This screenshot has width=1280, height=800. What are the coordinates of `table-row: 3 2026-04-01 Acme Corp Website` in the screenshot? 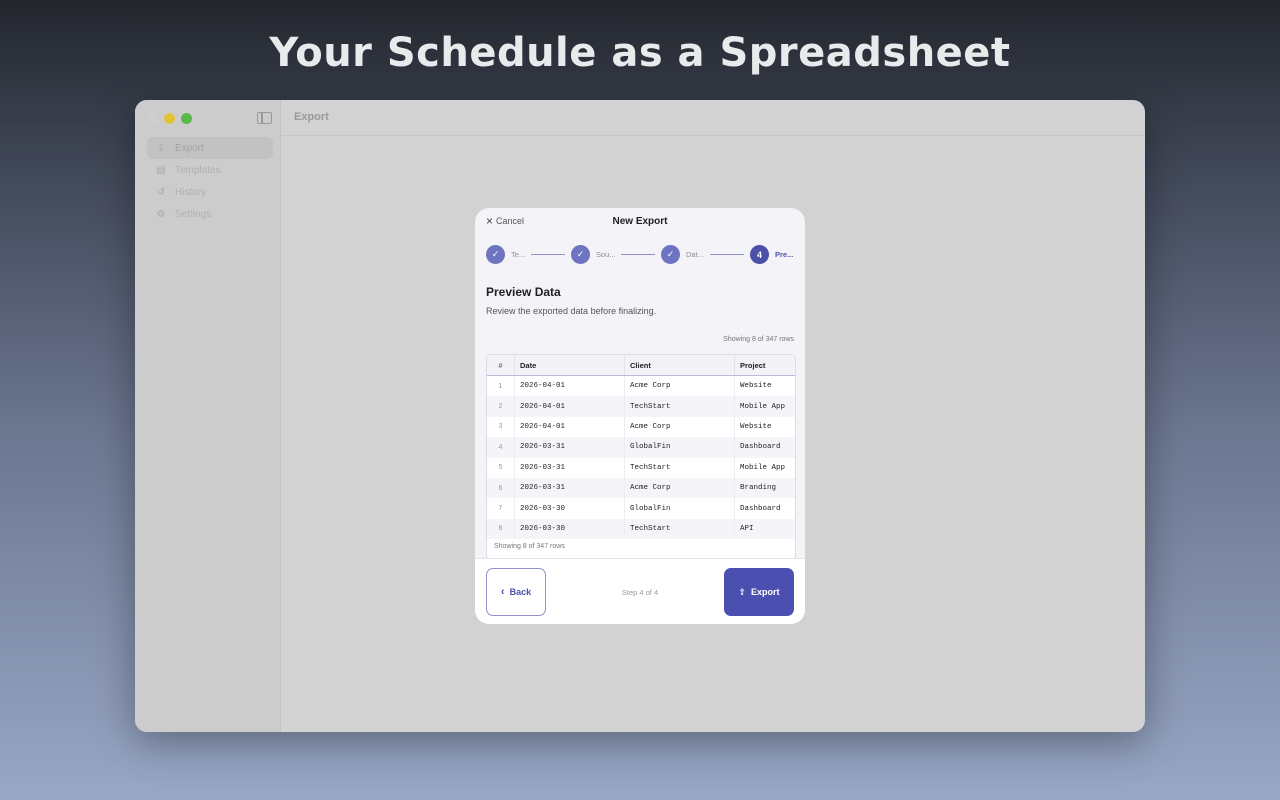 It's located at (641, 427).